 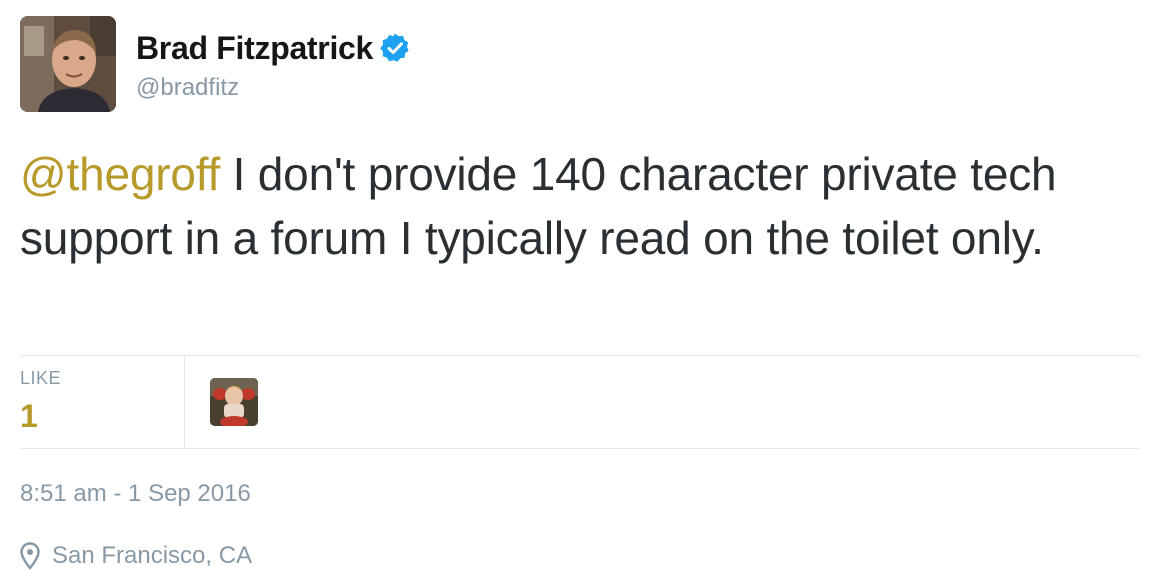 I want to click on divider-bottom, so click(x=580, y=448).